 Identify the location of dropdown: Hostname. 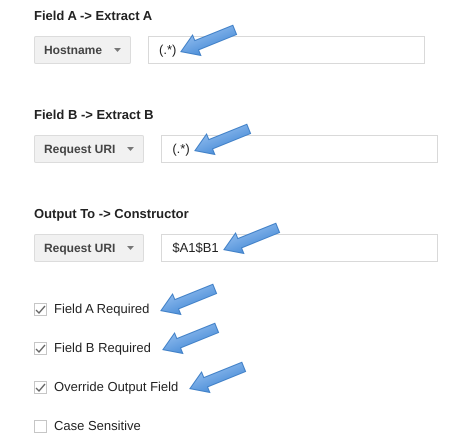
(83, 50).